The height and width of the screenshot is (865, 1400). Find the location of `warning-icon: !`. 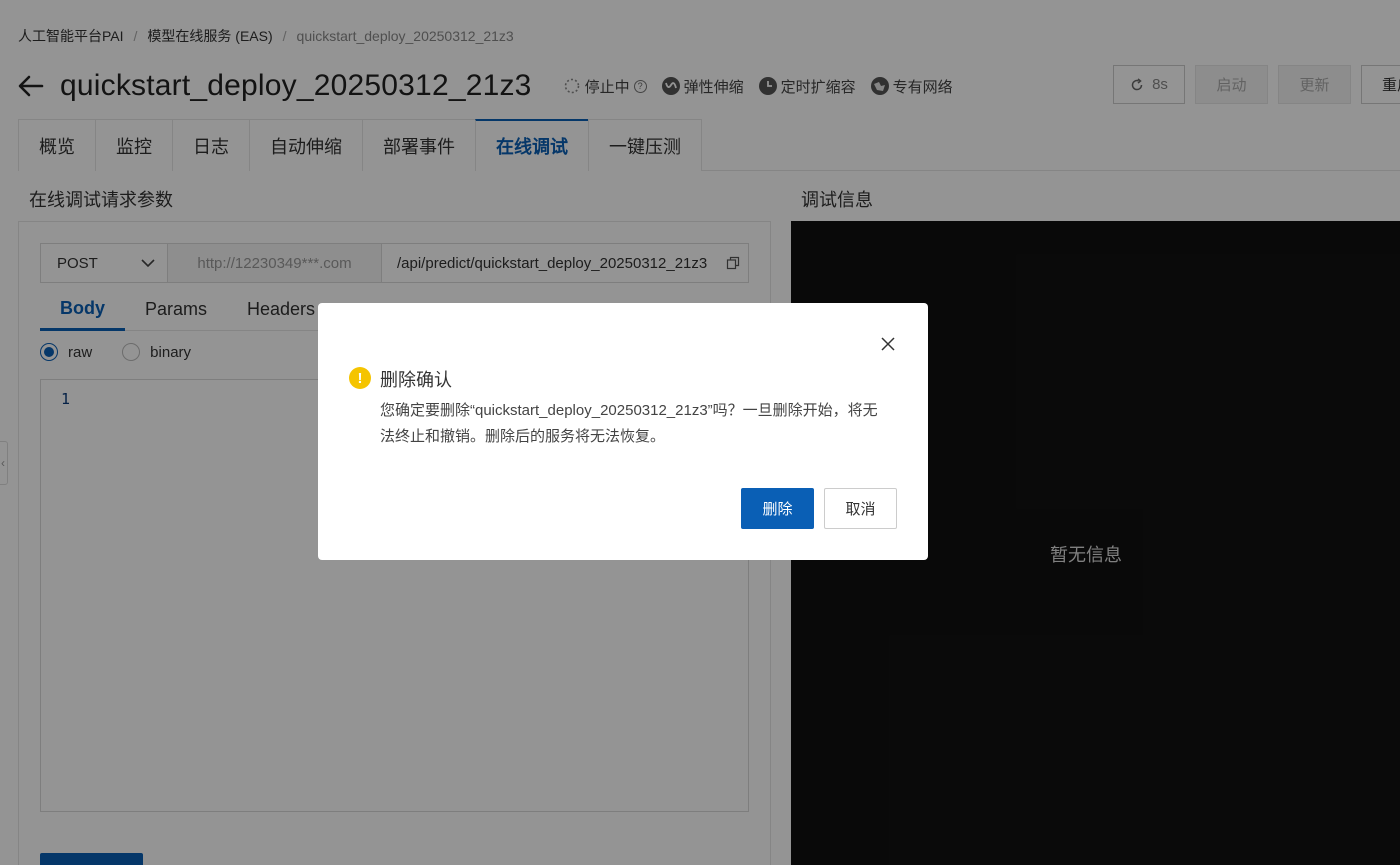

warning-icon: ! is located at coordinates (360, 378).